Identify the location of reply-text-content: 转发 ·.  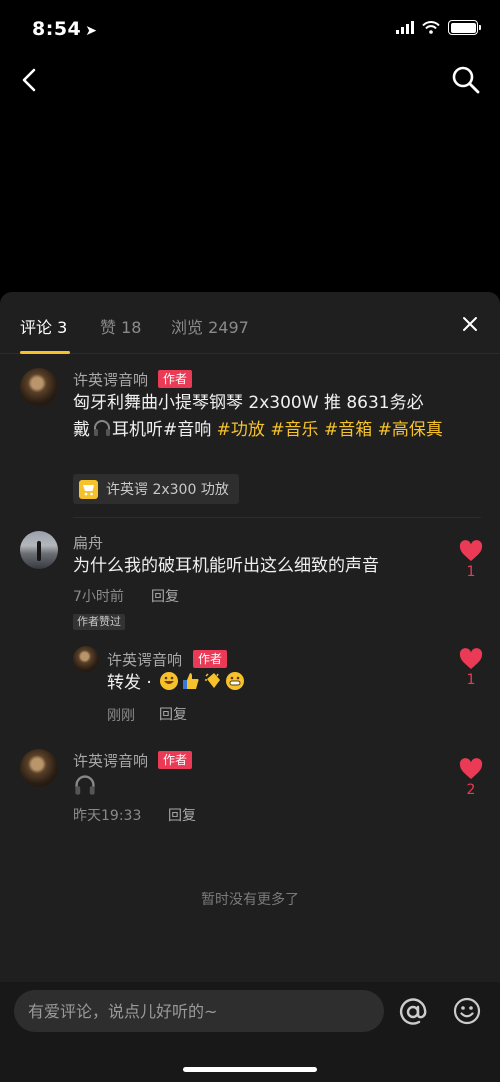
(132, 683).